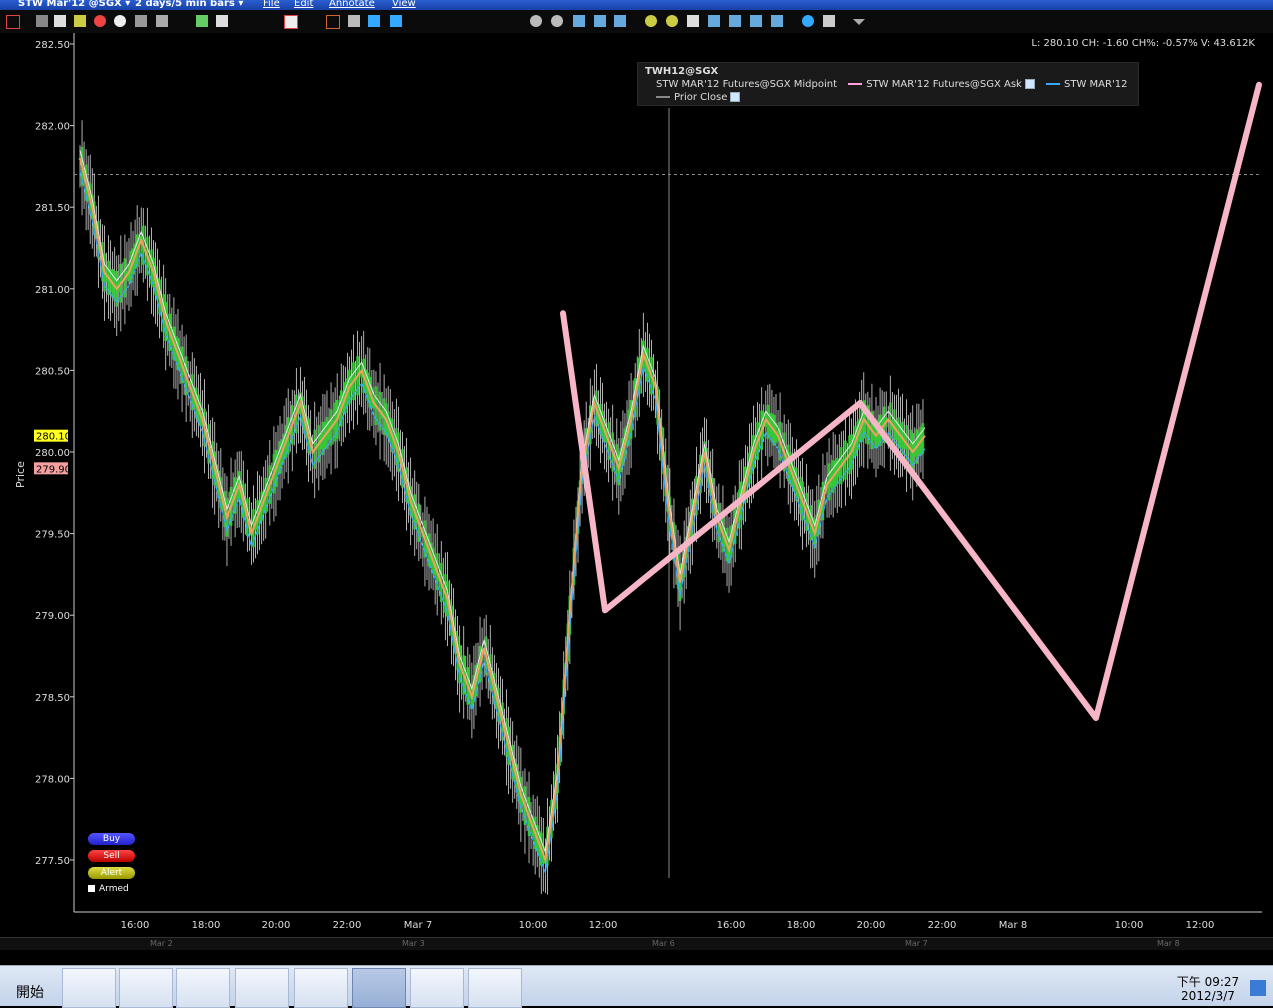 The image size is (1273, 1008). I want to click on legend-swatch-ask, so click(855, 84).